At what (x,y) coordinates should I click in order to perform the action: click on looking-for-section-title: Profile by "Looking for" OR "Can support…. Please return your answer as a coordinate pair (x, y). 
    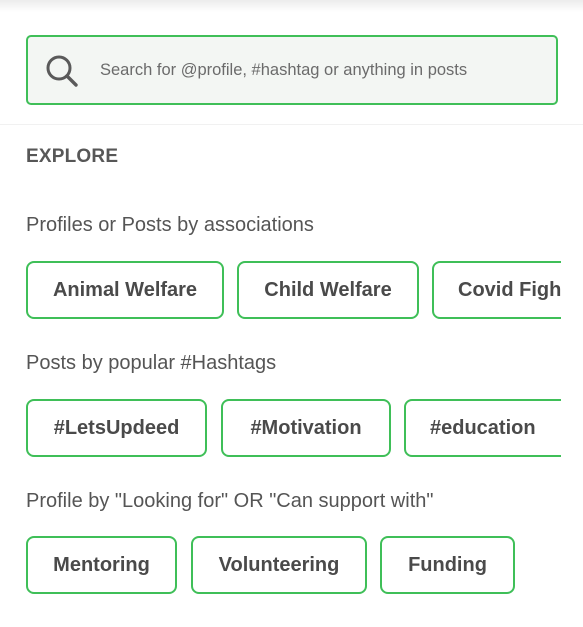
    Looking at the image, I should click on (230, 501).